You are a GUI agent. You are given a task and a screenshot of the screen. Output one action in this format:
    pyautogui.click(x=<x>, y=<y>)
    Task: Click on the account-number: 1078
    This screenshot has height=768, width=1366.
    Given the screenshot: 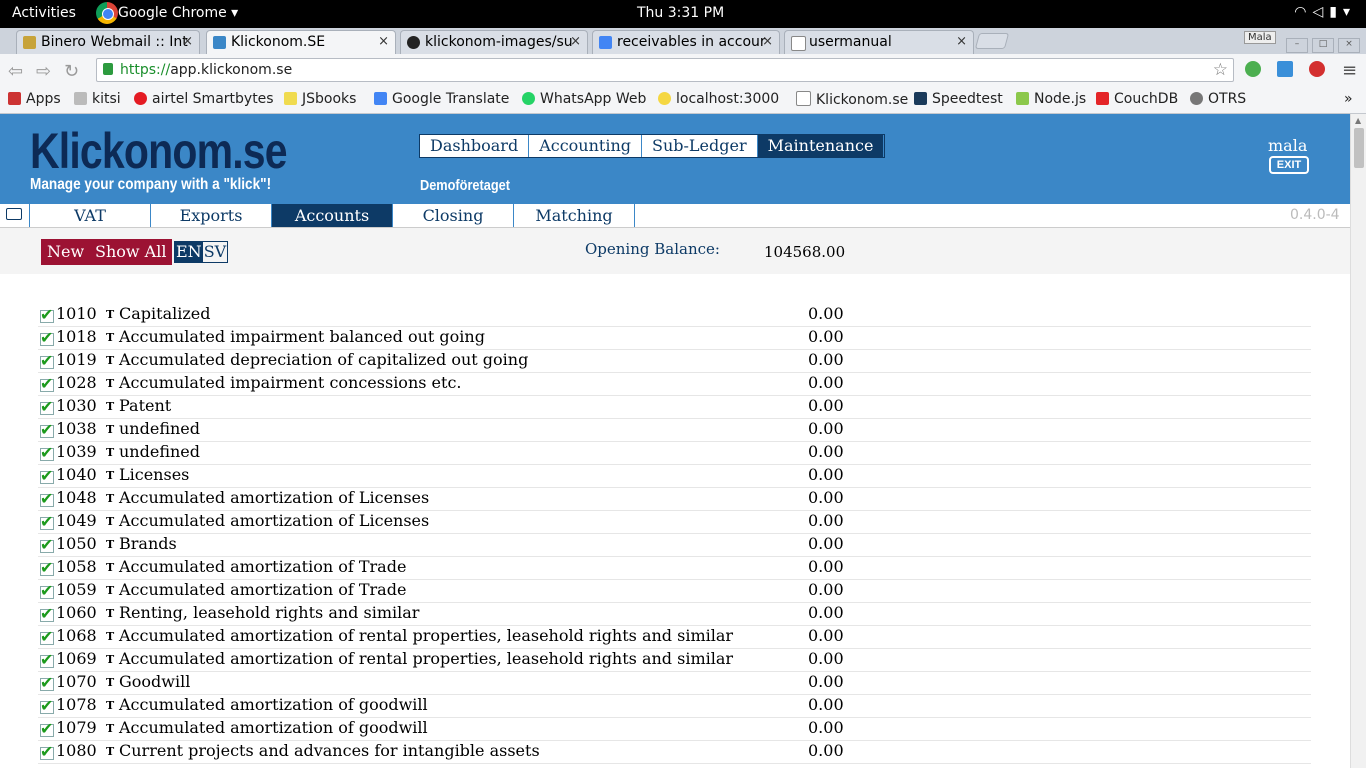 What is the action you would take?
    pyautogui.click(x=76, y=704)
    